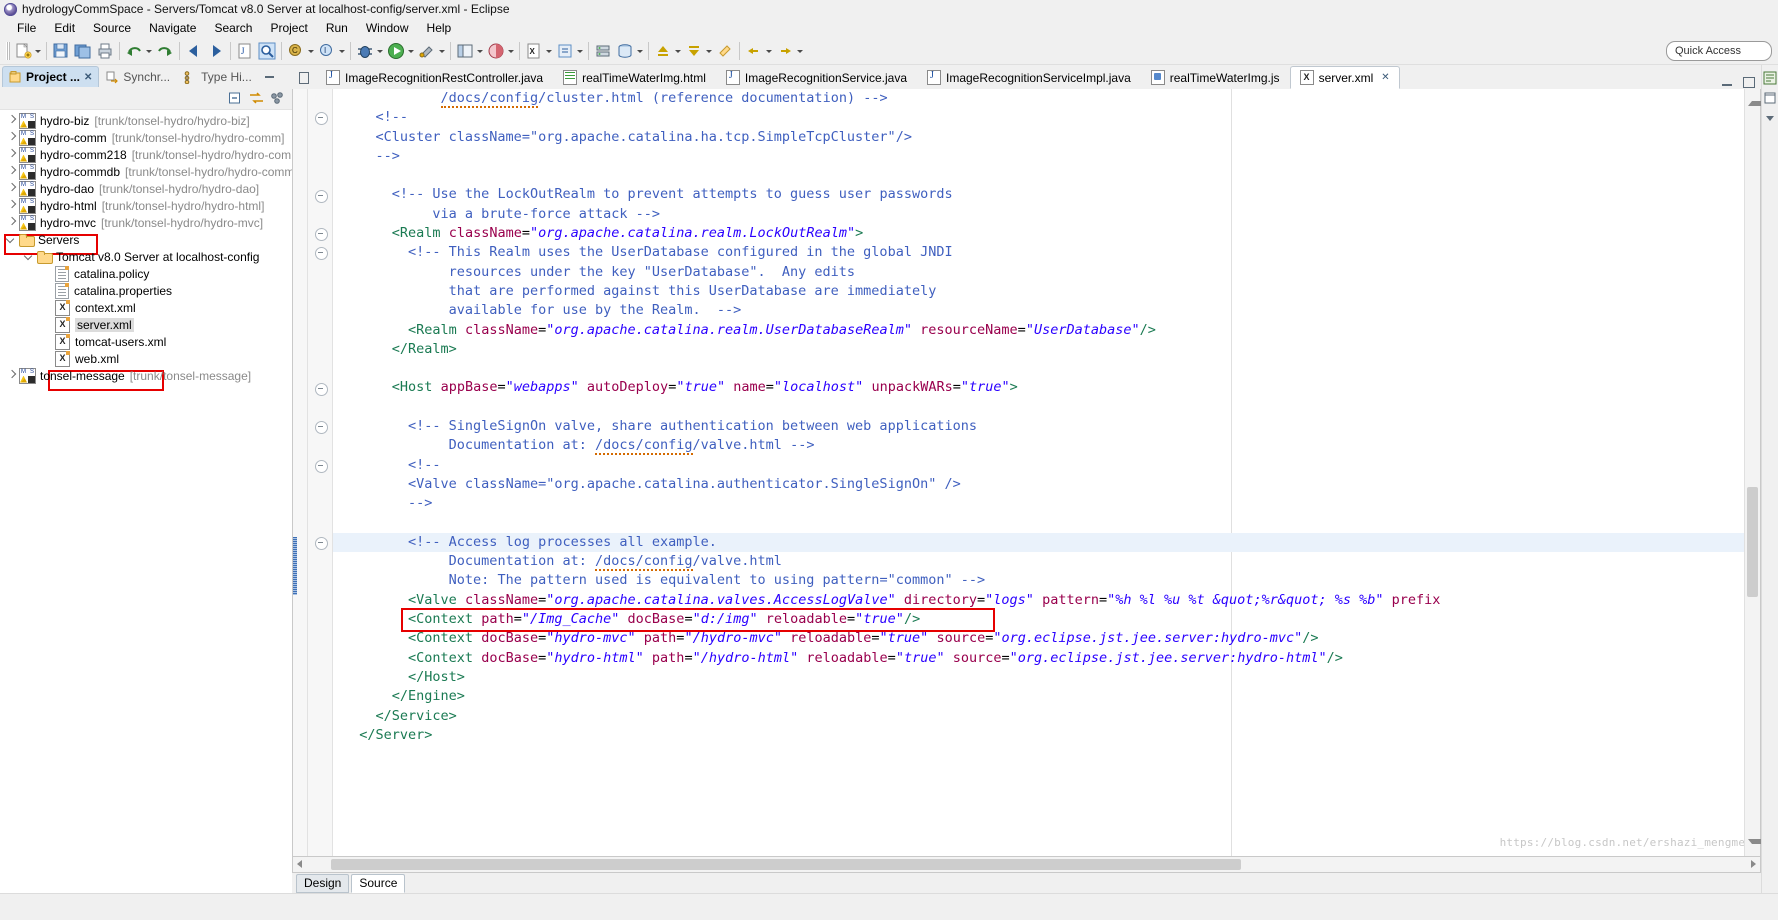 This screenshot has width=1778, height=920. What do you see at coordinates (663, 51) in the screenshot?
I see `previous-annotation-icon` at bounding box center [663, 51].